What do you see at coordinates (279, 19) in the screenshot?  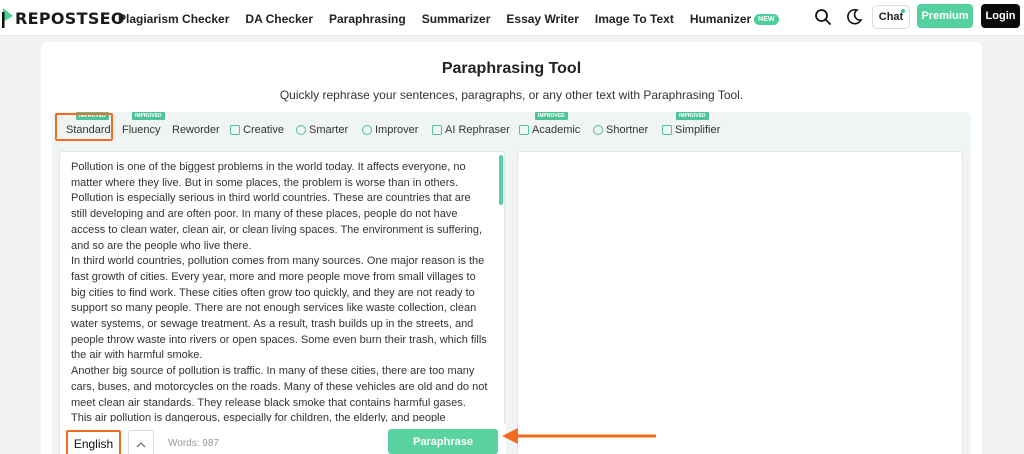 I see `nav-link-da-checker: DA Checker` at bounding box center [279, 19].